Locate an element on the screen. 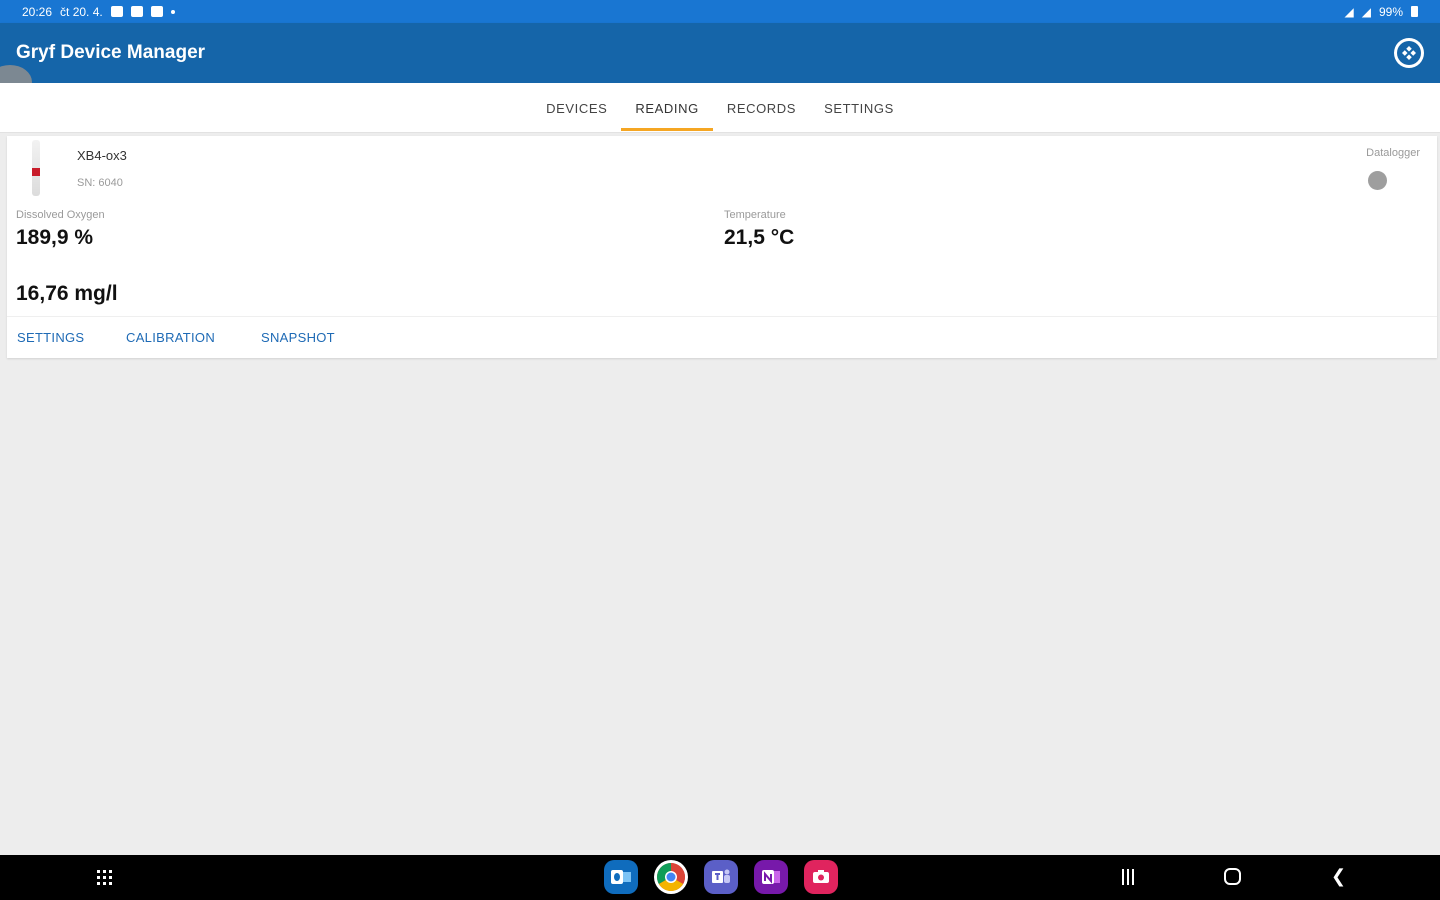 The width and height of the screenshot is (1440, 900). app-dock is located at coordinates (721, 877).